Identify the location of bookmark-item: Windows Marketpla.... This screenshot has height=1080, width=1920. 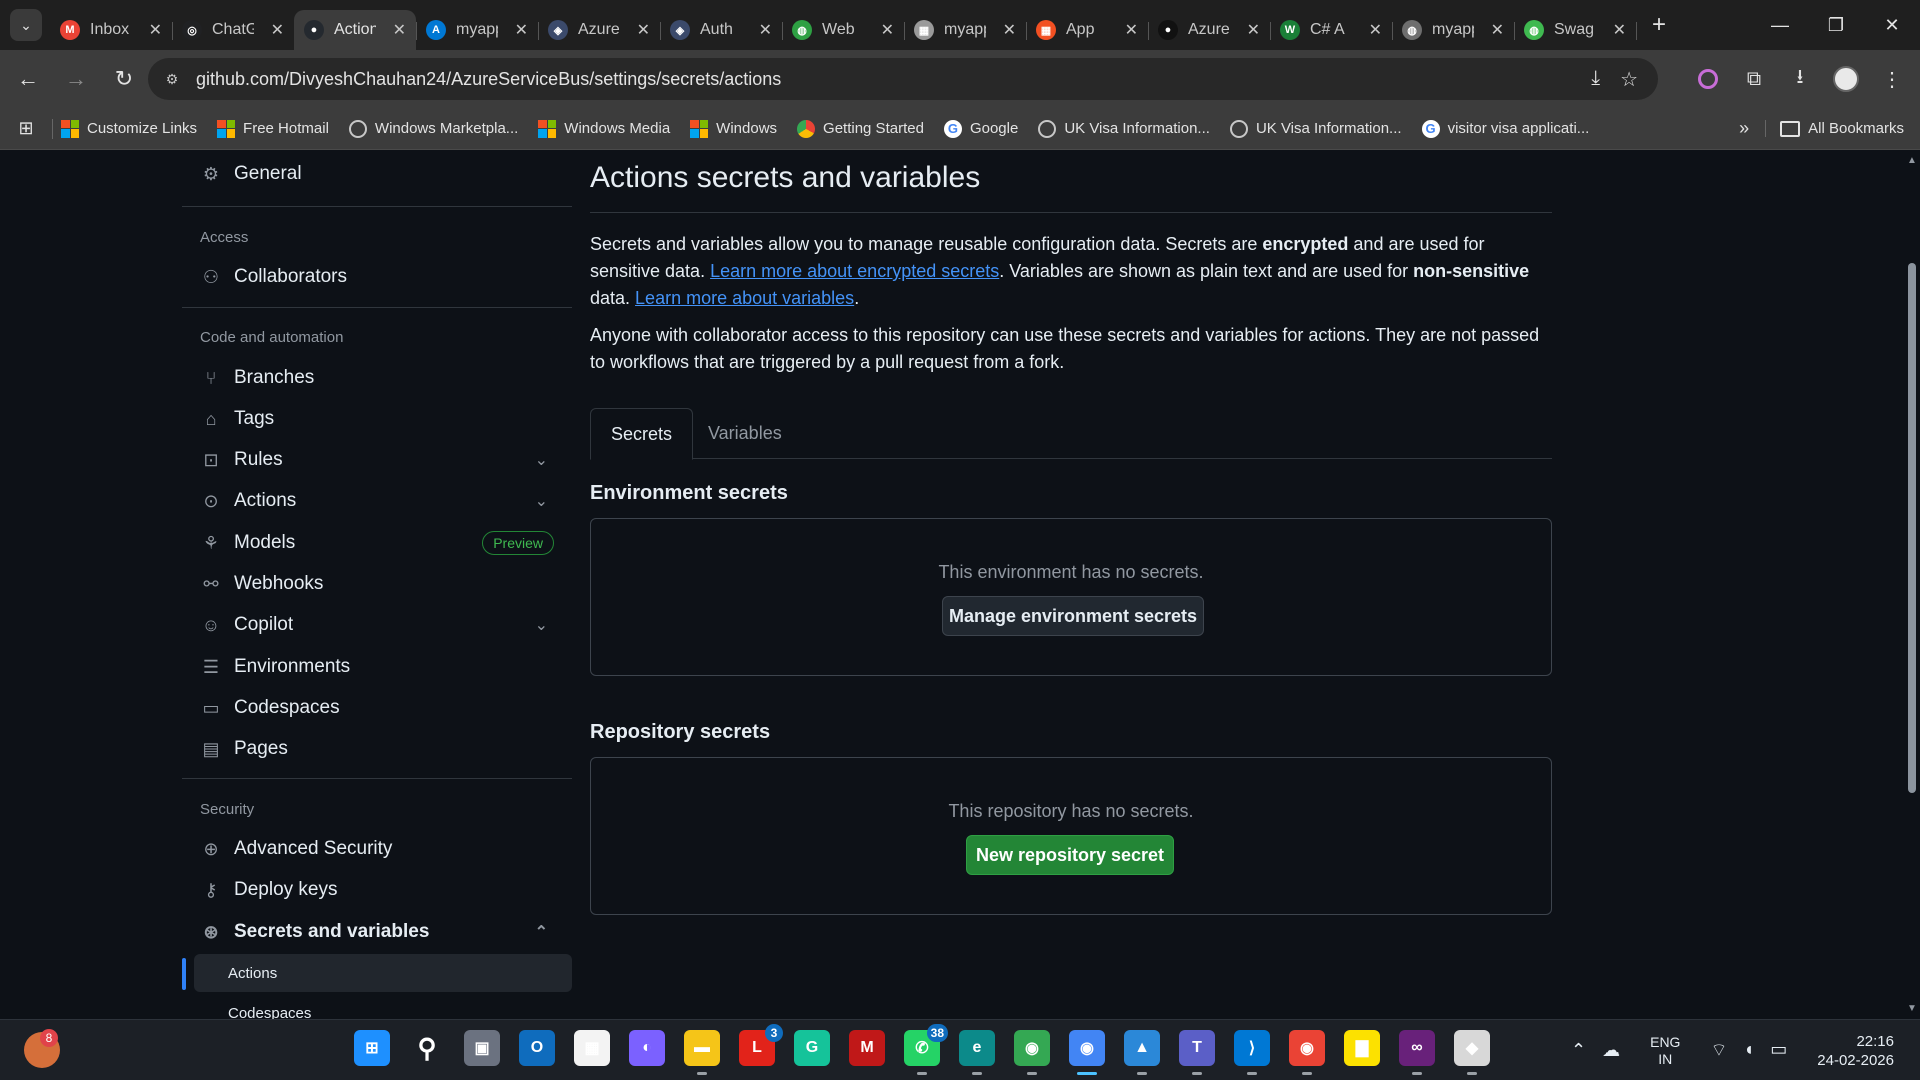
(433, 128).